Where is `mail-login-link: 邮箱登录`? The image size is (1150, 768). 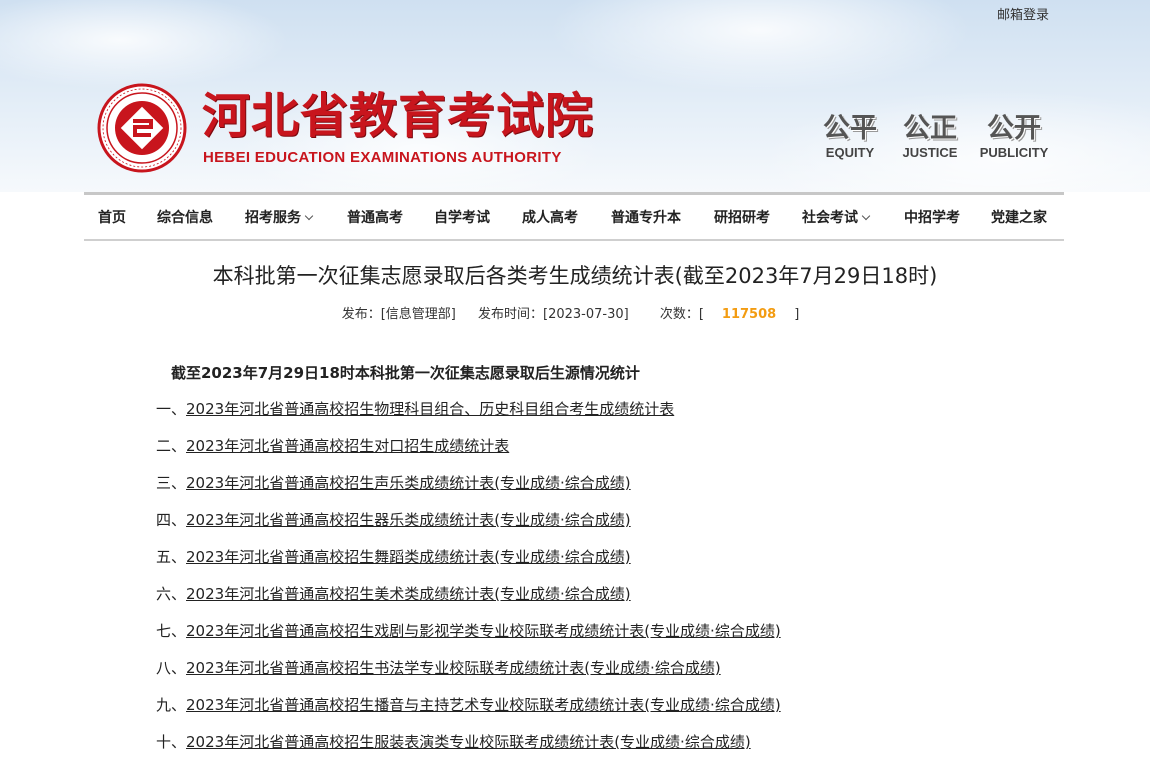 mail-login-link: 邮箱登录 is located at coordinates (1023, 13).